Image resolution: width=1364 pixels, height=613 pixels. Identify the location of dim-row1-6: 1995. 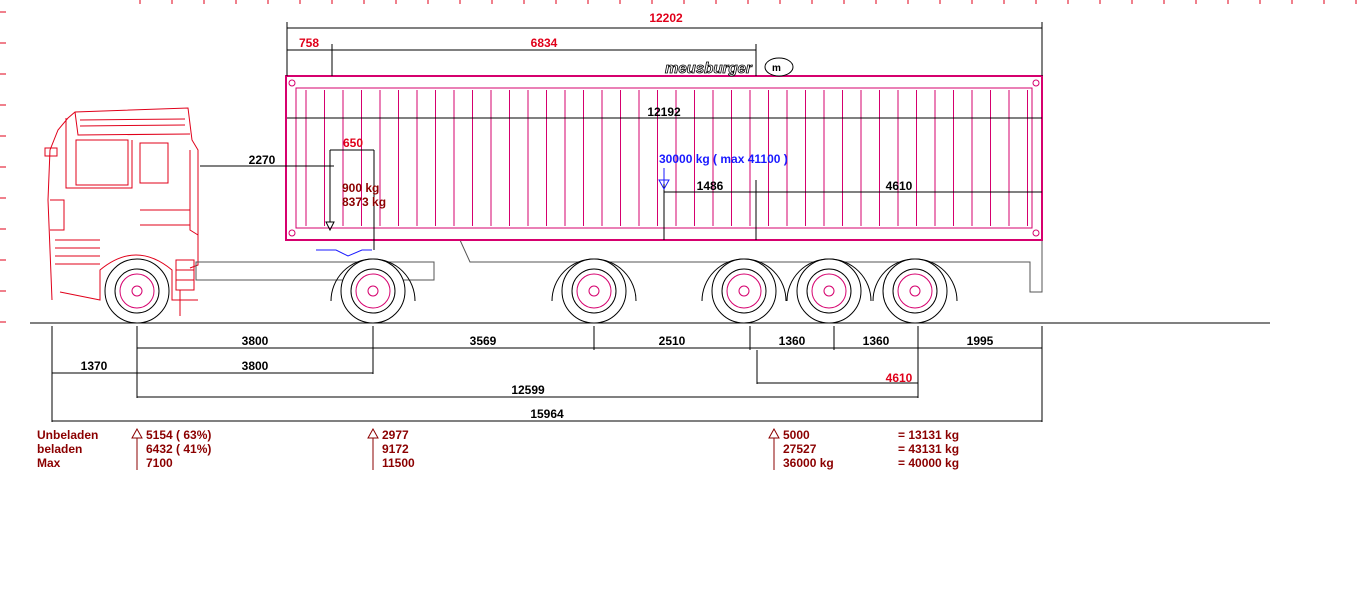
(980, 341).